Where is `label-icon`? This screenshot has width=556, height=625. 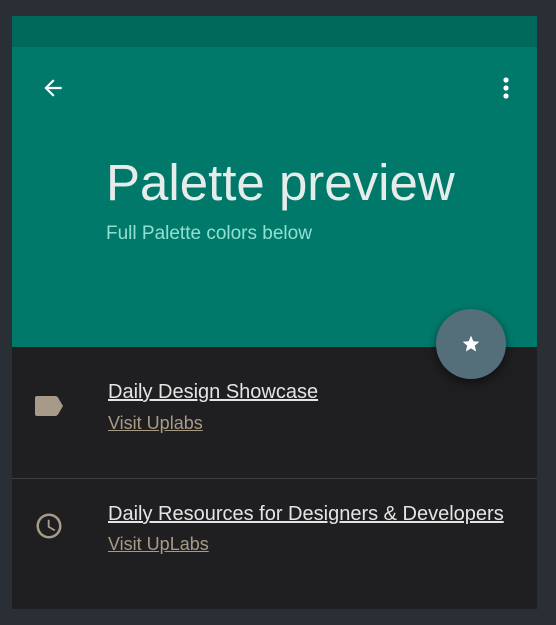 label-icon is located at coordinates (49, 406).